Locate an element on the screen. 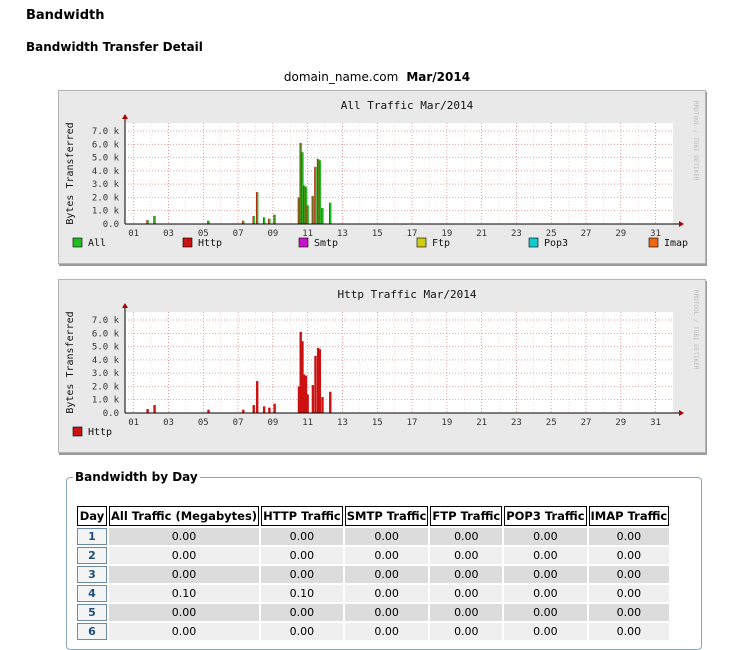  x-tick-label: 07 is located at coordinates (238, 423).